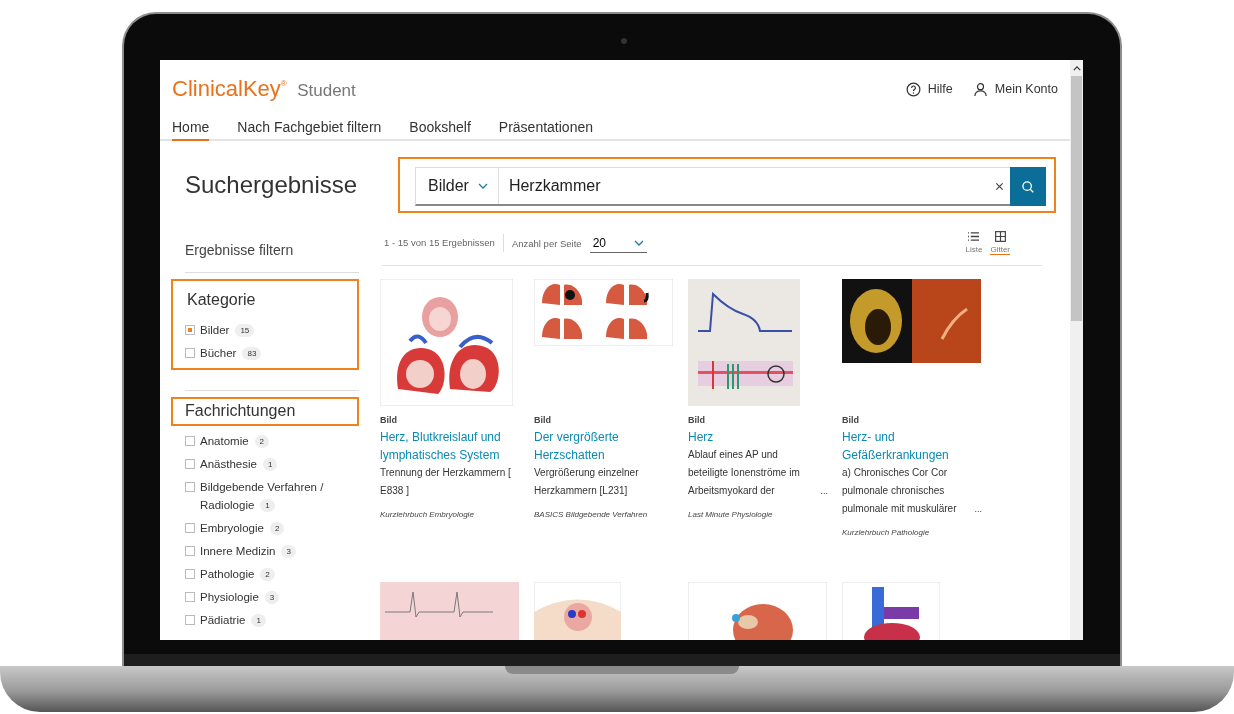 This screenshot has width=1234, height=714. Describe the element at coordinates (1076, 68) in the screenshot. I see `scroll-up-icon` at that location.